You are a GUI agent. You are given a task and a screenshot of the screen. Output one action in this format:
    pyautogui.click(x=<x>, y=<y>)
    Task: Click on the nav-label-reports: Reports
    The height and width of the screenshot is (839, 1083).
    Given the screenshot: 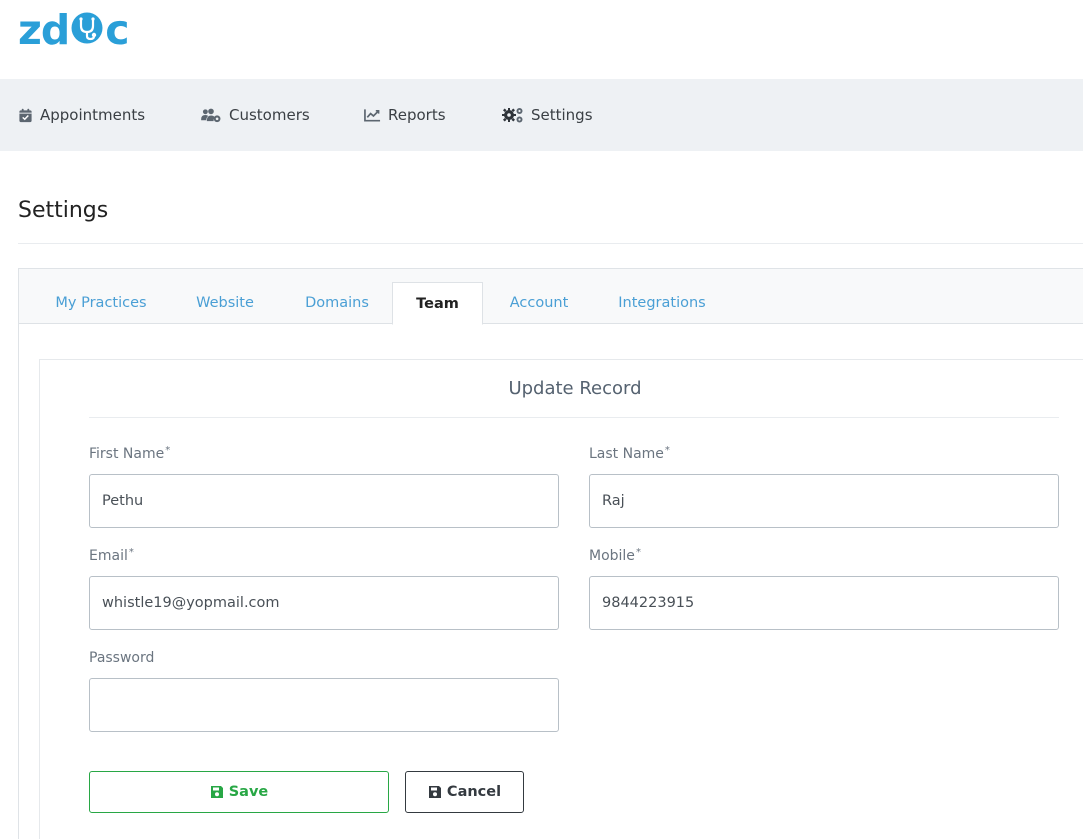 What is the action you would take?
    pyautogui.click(x=417, y=115)
    